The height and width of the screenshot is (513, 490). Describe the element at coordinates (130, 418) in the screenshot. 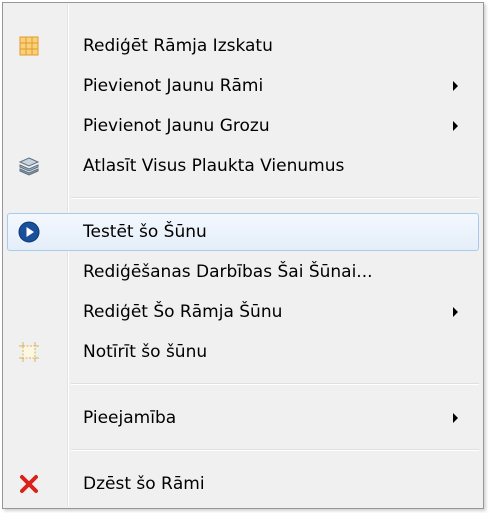

I see `menu-item-label: Pieejamība` at that location.